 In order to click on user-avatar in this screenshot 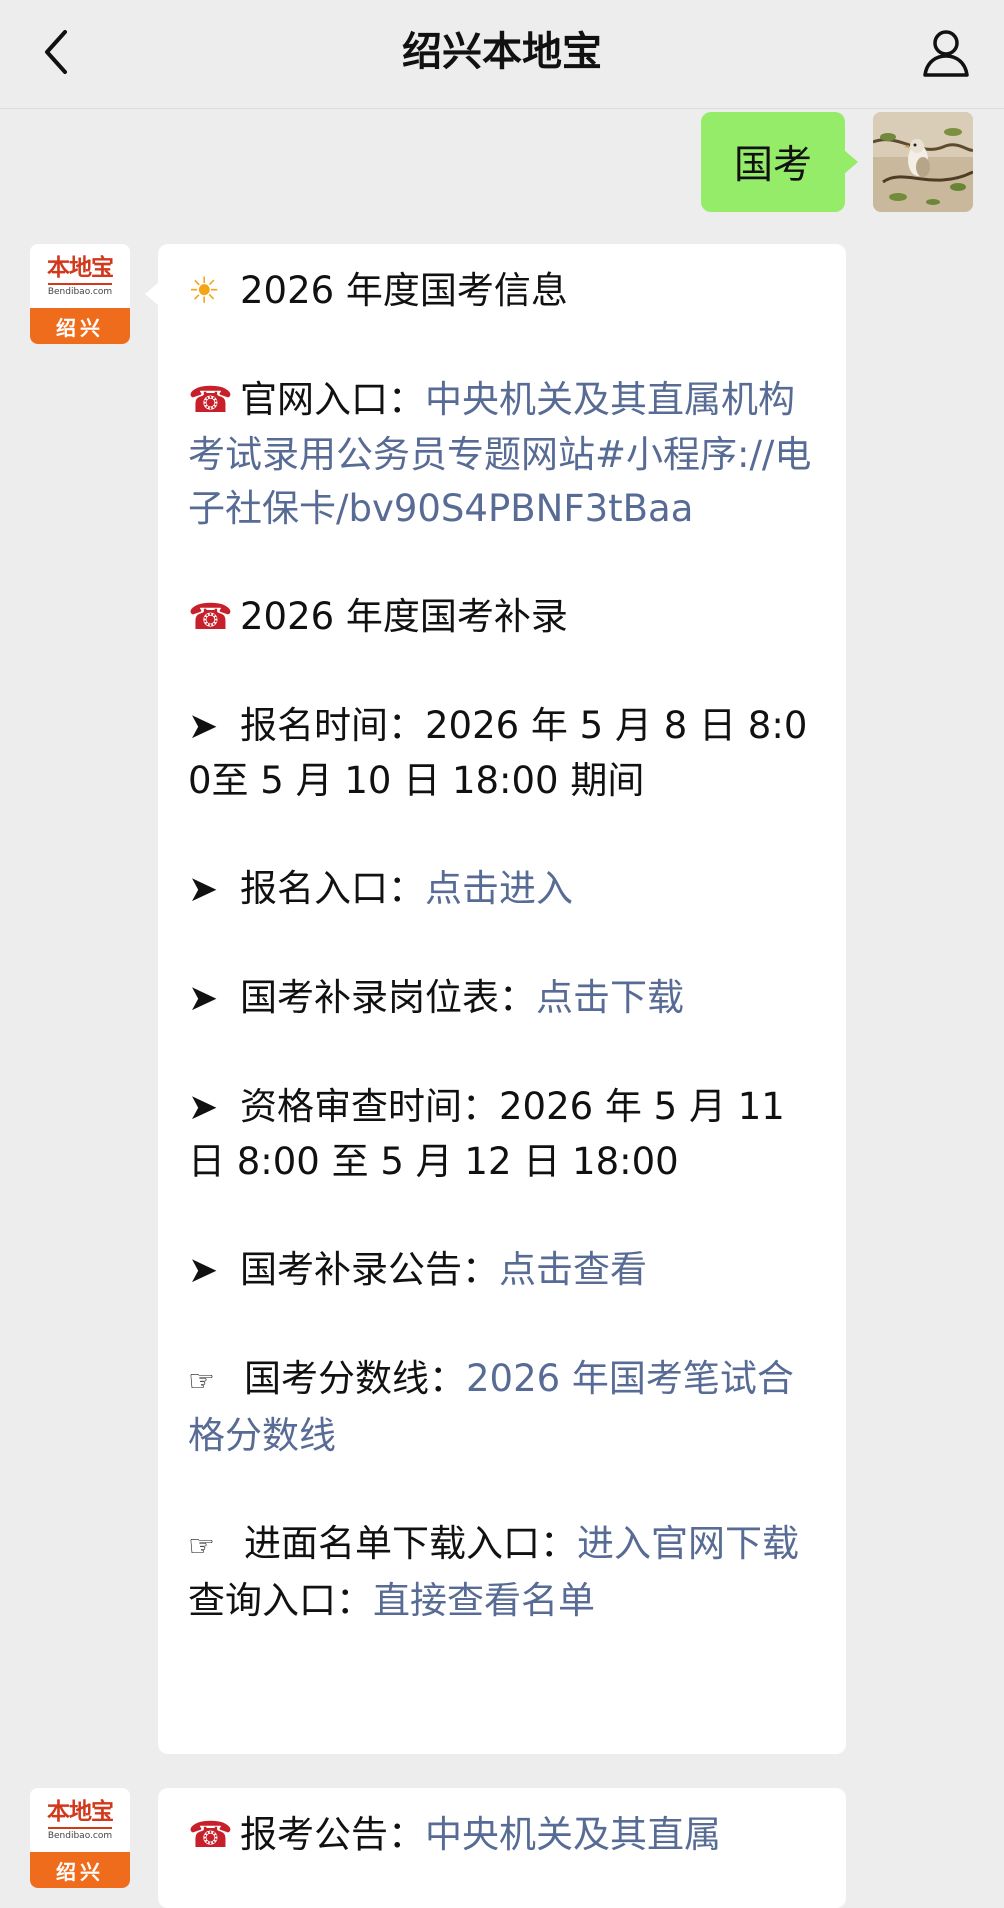, I will do `click(923, 162)`.